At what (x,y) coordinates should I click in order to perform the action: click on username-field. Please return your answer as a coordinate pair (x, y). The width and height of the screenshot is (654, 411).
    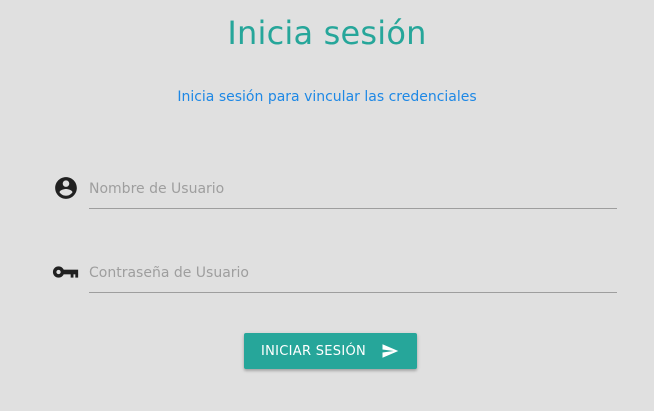
    Looking at the image, I should click on (334, 190).